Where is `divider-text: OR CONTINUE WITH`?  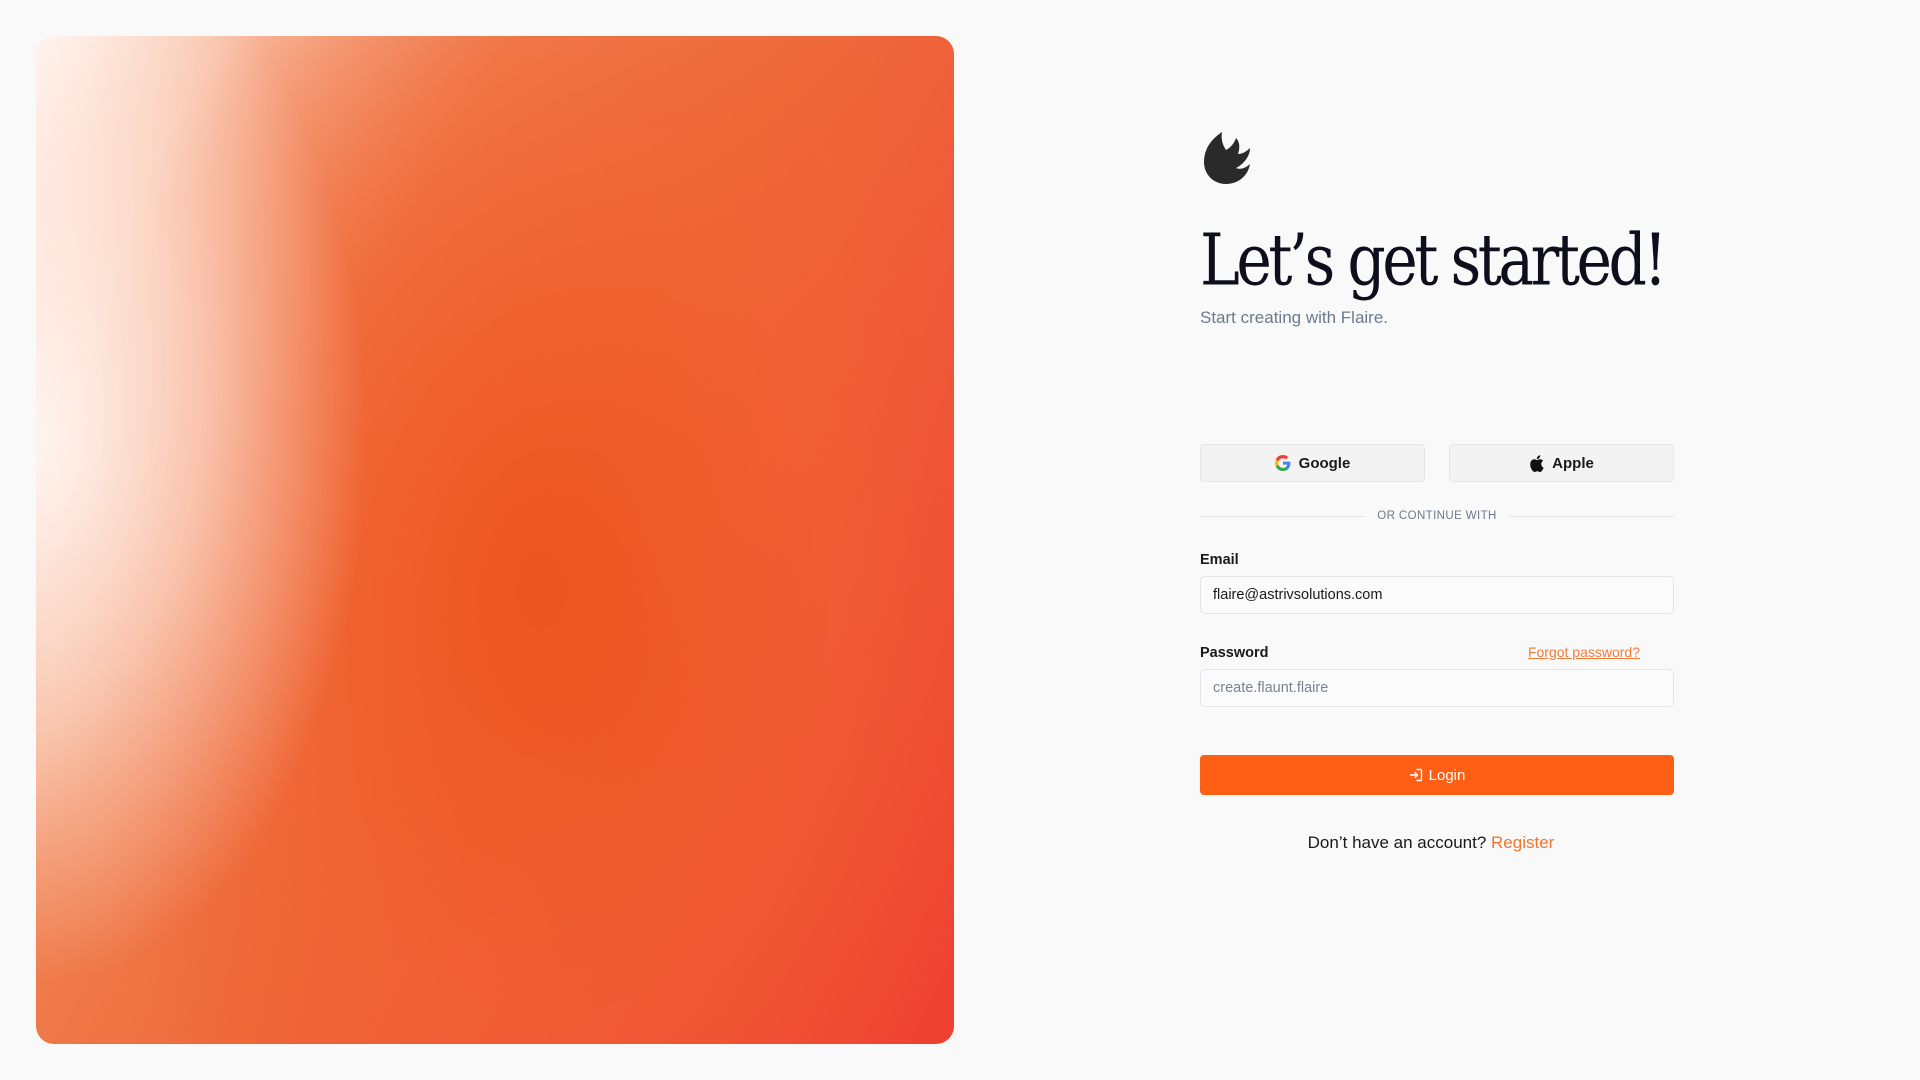
divider-text: OR CONTINUE WITH is located at coordinates (1437, 516).